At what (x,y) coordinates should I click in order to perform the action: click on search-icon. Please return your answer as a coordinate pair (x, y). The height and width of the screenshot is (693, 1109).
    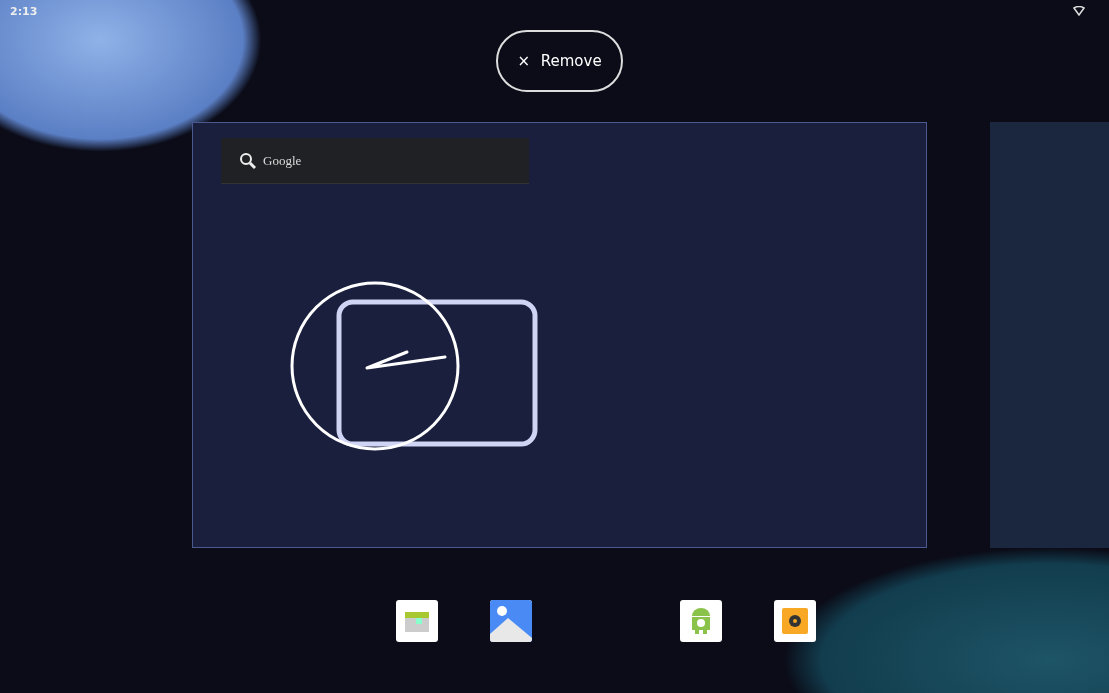
    Looking at the image, I should click on (248, 160).